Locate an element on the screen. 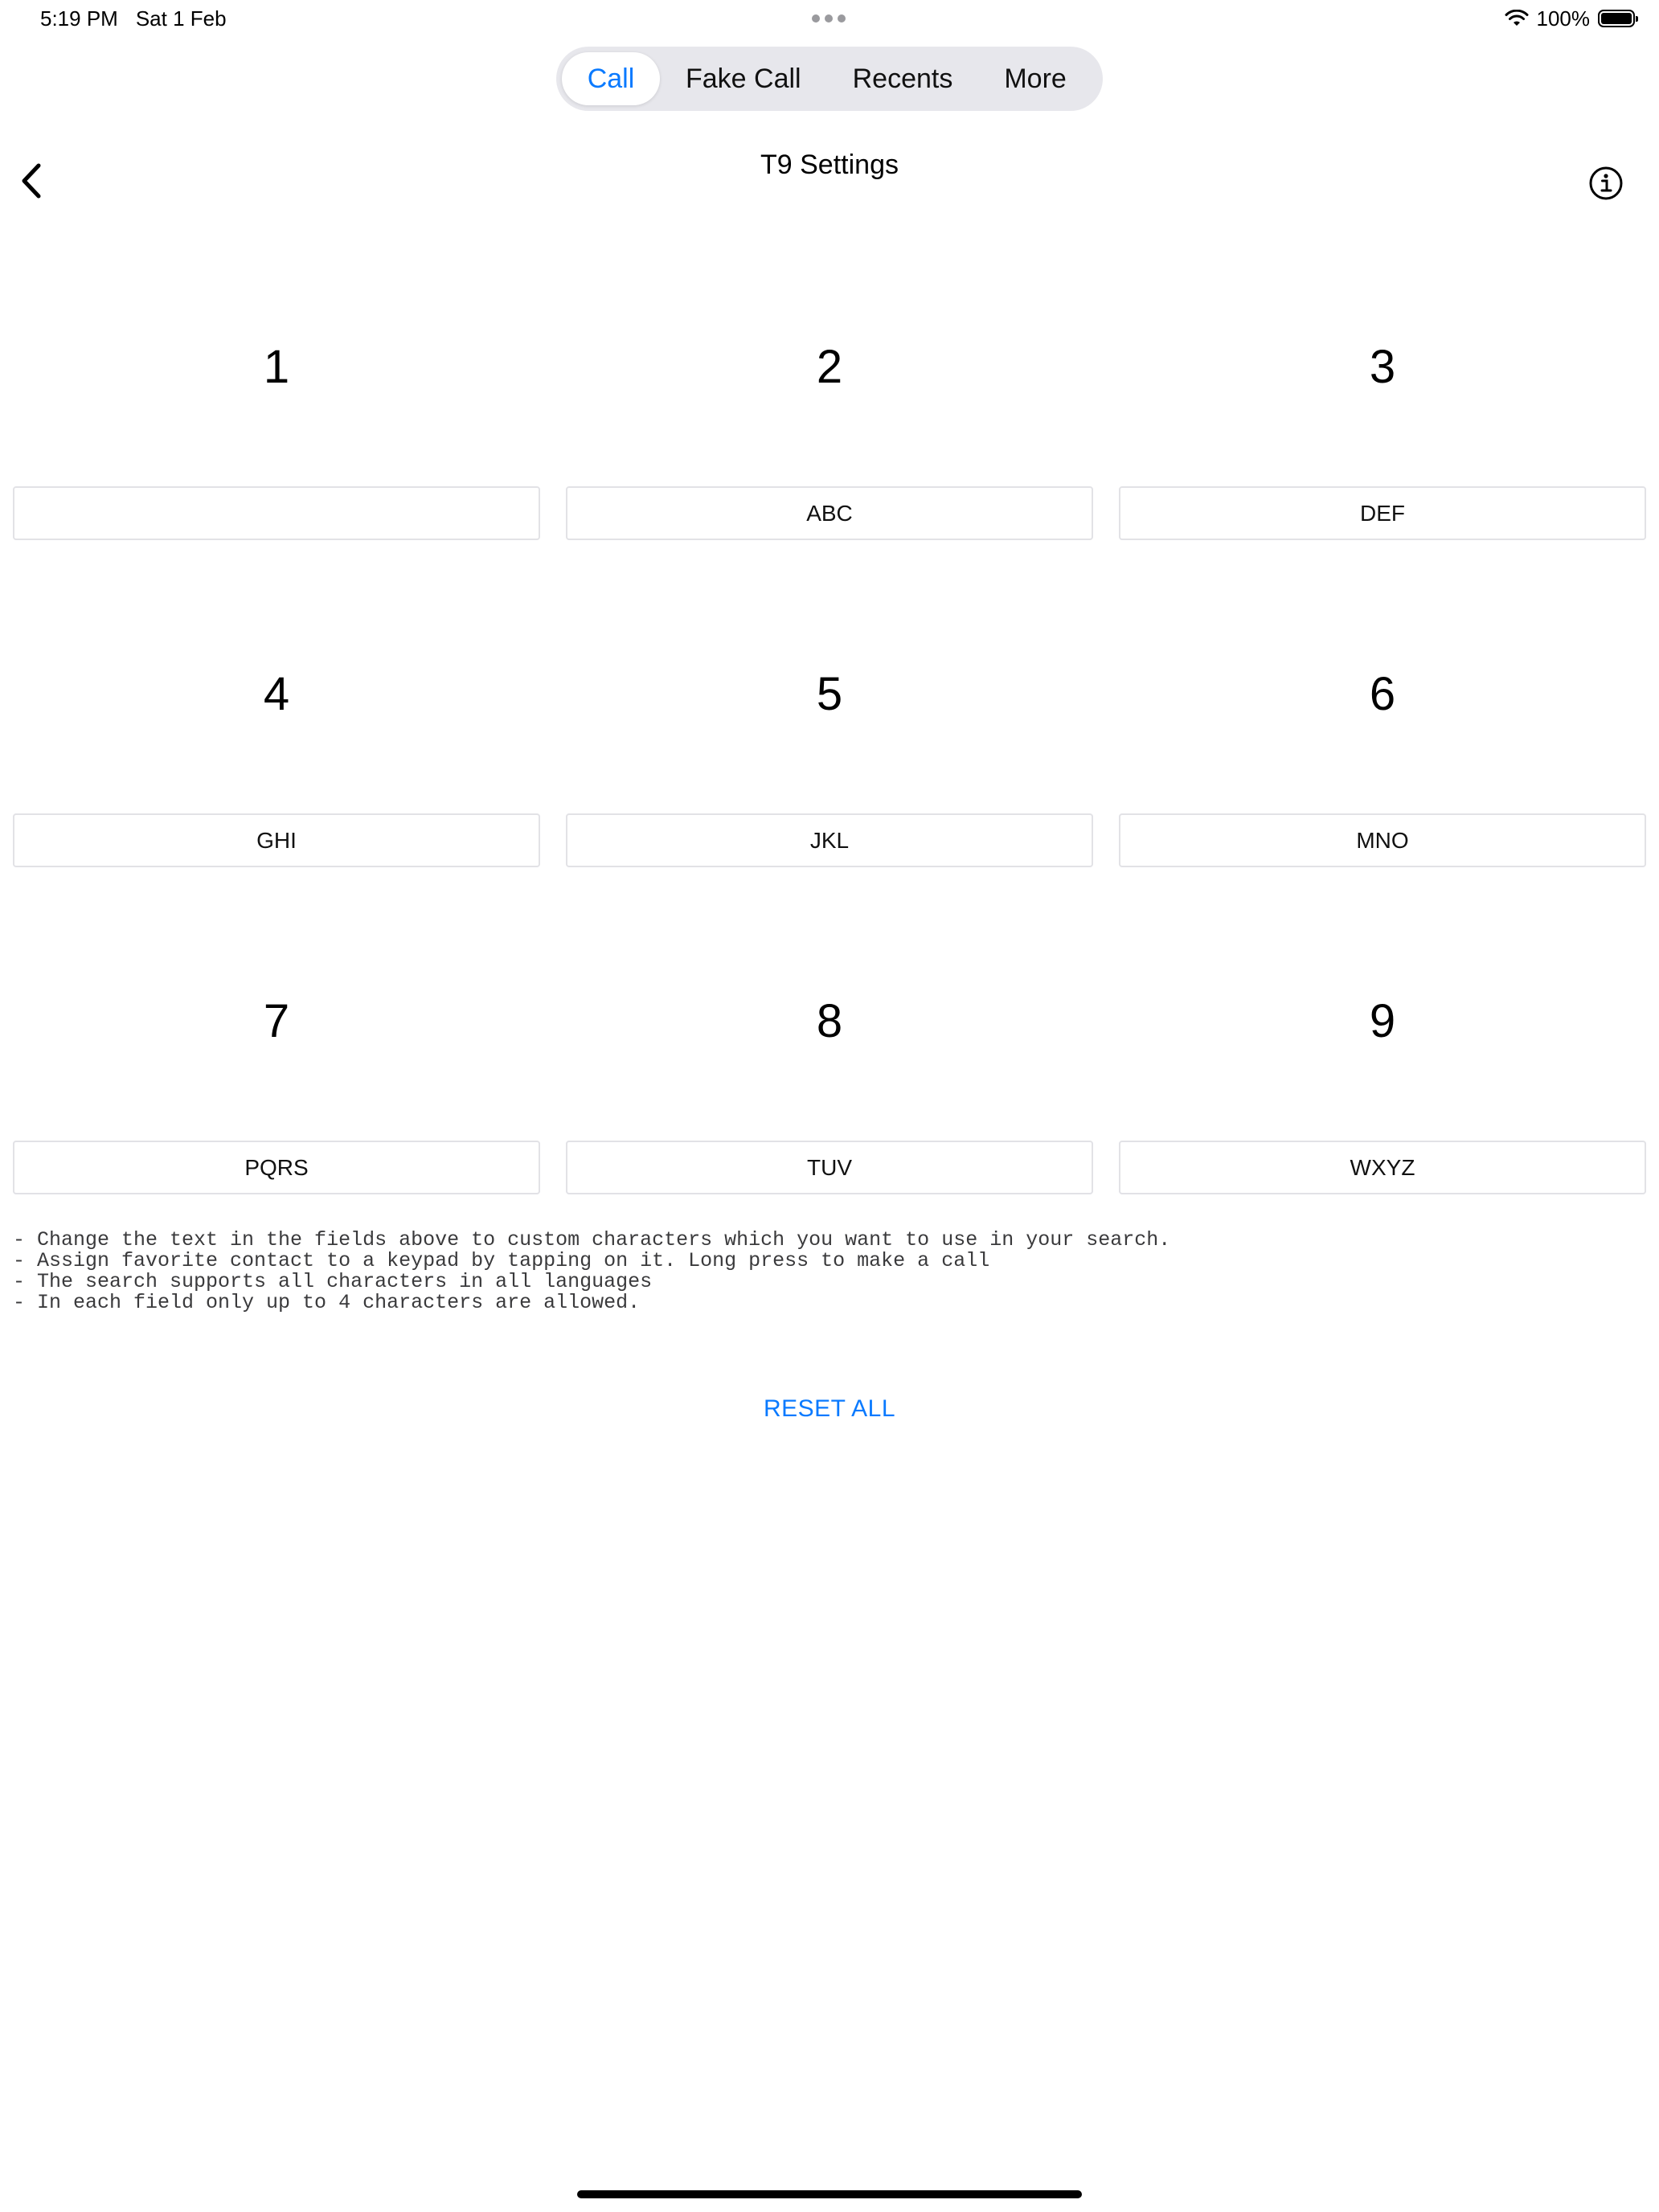 The height and width of the screenshot is (2212, 1659). status-date: Sat 1 Feb is located at coordinates (181, 18).